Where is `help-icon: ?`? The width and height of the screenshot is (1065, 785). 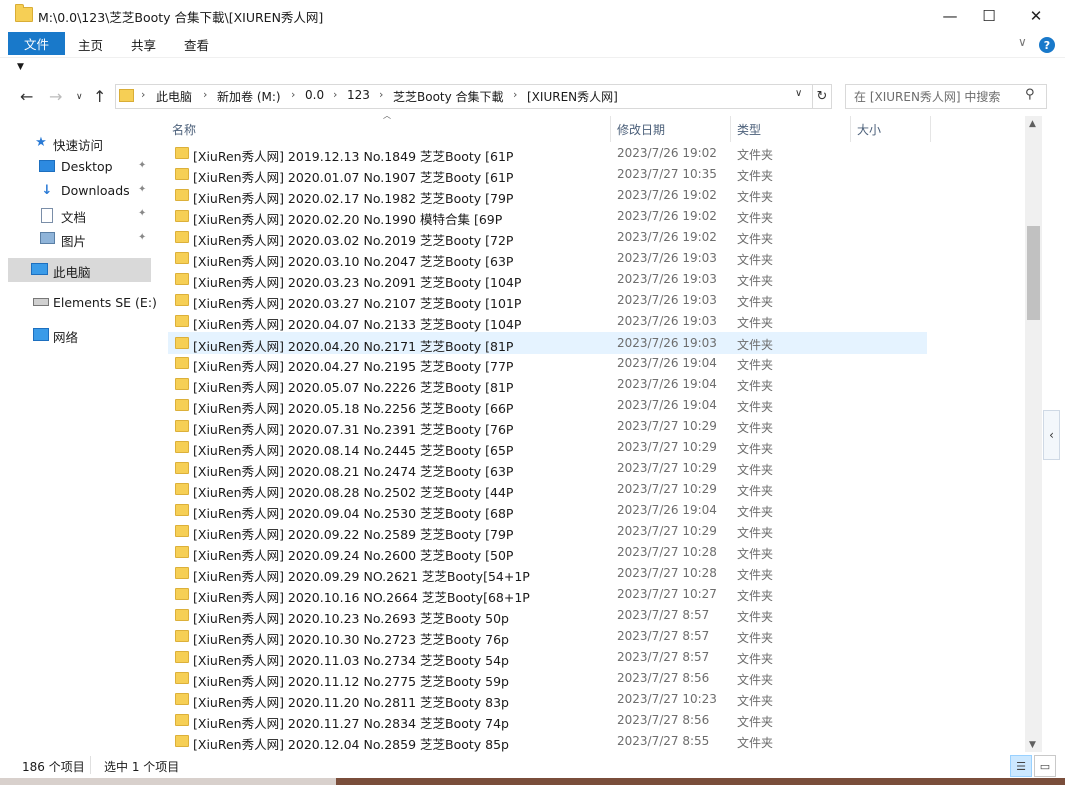 help-icon: ? is located at coordinates (1047, 45).